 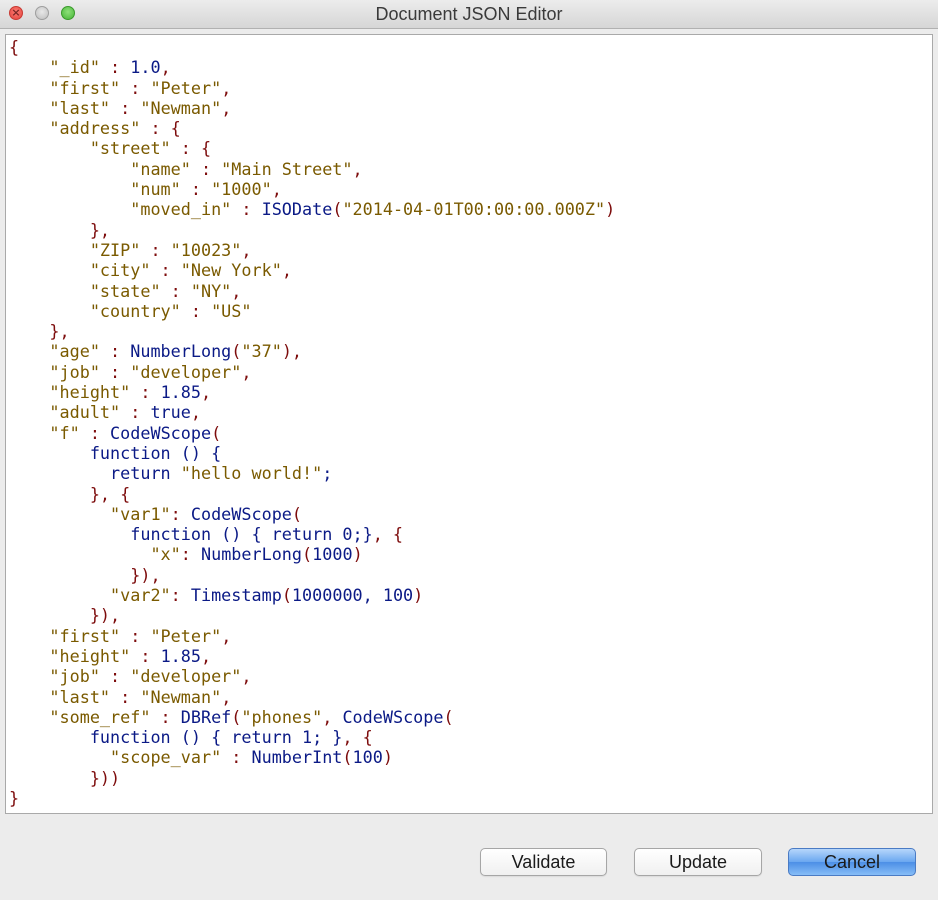 I want to click on code-string-token: "1000", so click(x=241, y=189).